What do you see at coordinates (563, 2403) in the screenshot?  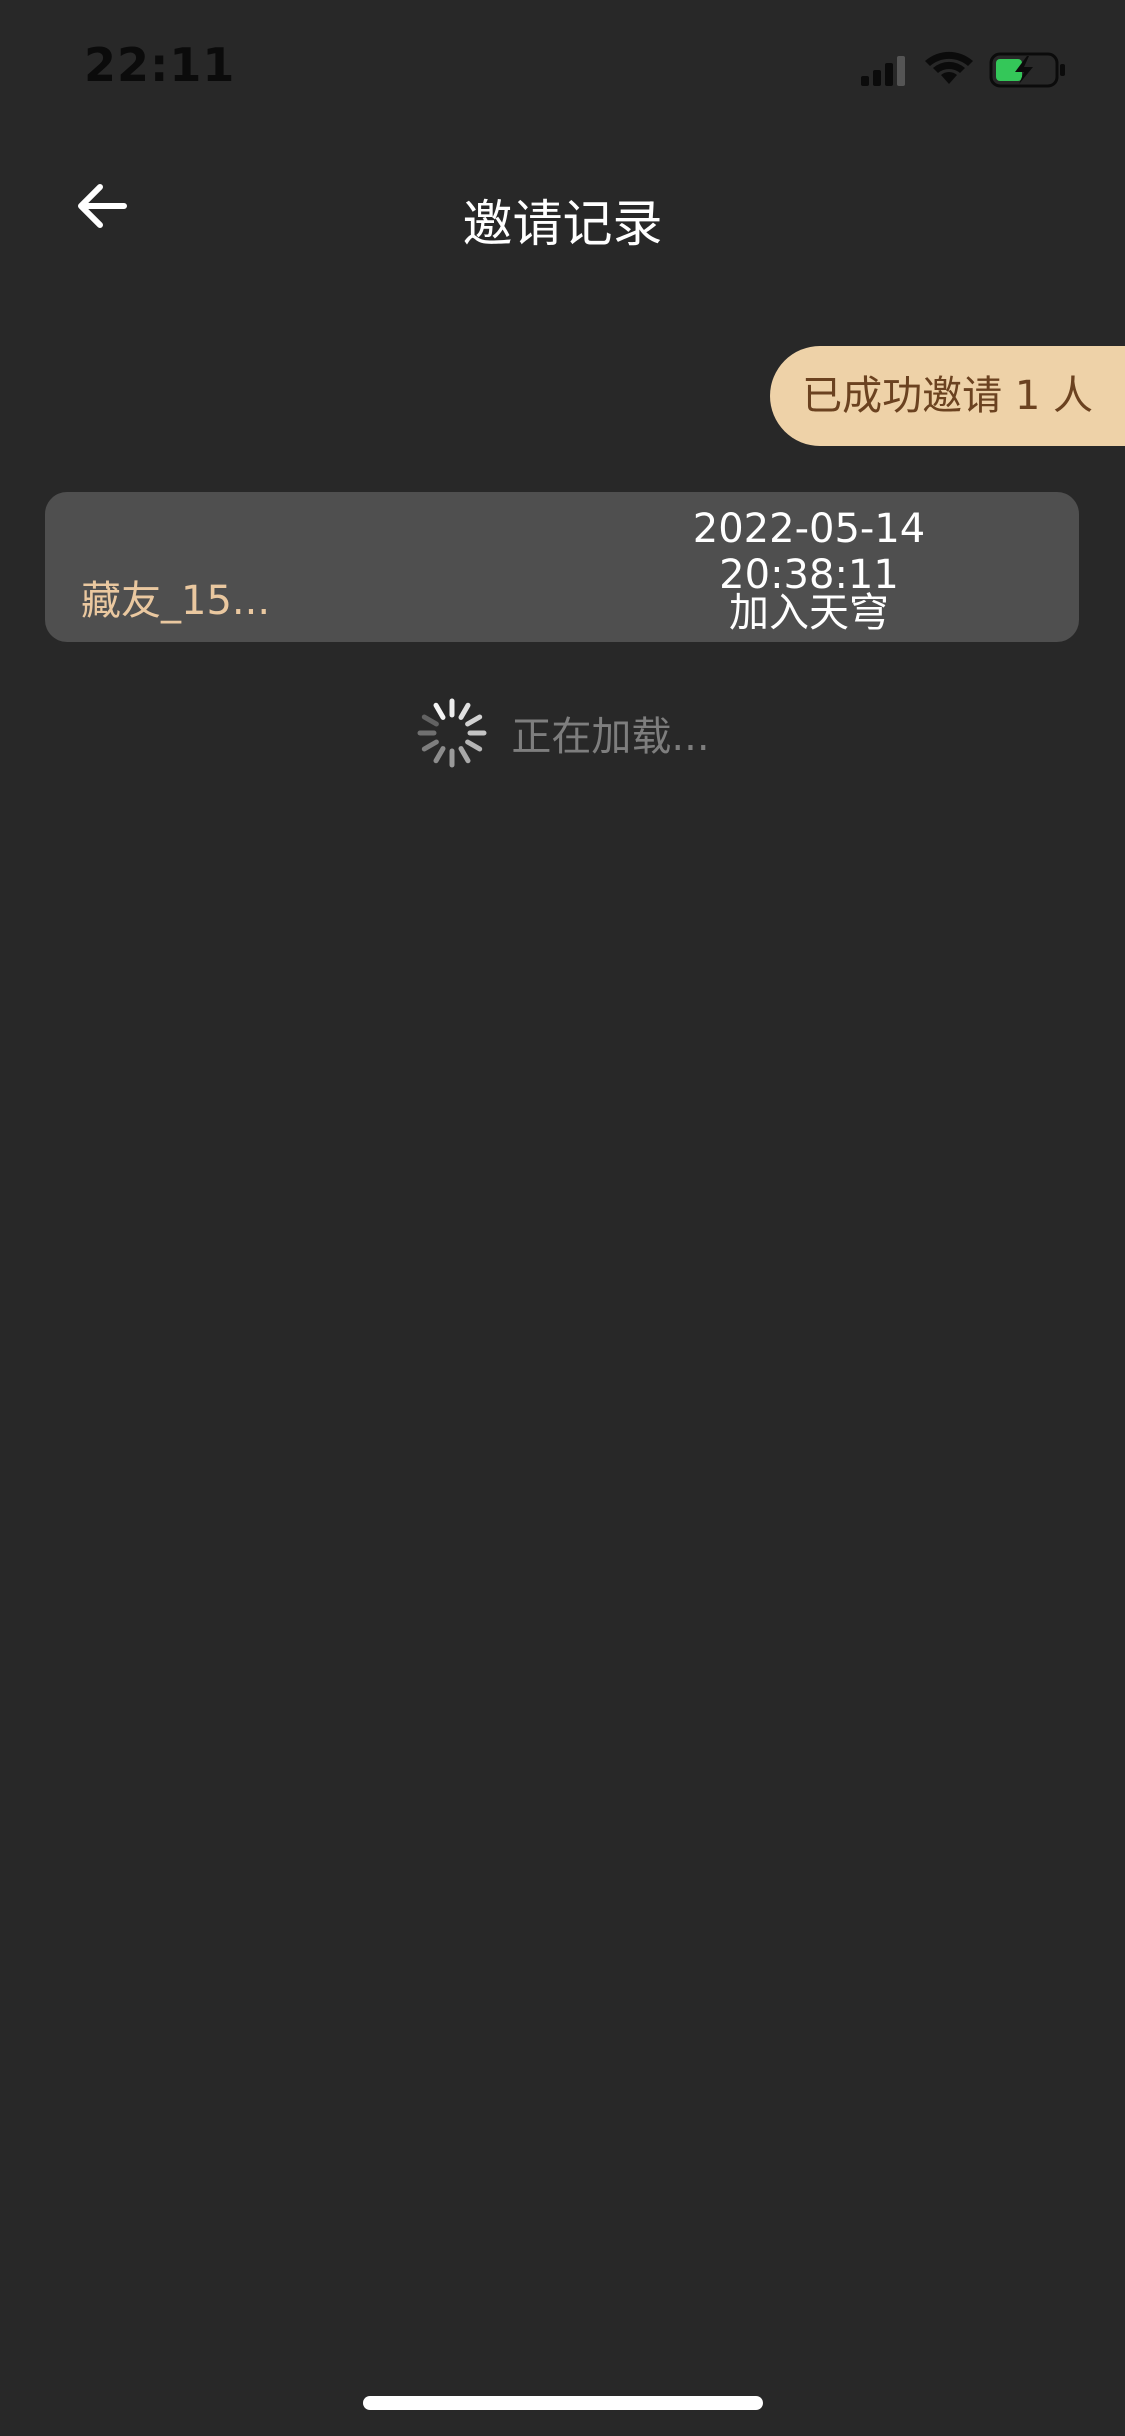 I see `home-indicator` at bounding box center [563, 2403].